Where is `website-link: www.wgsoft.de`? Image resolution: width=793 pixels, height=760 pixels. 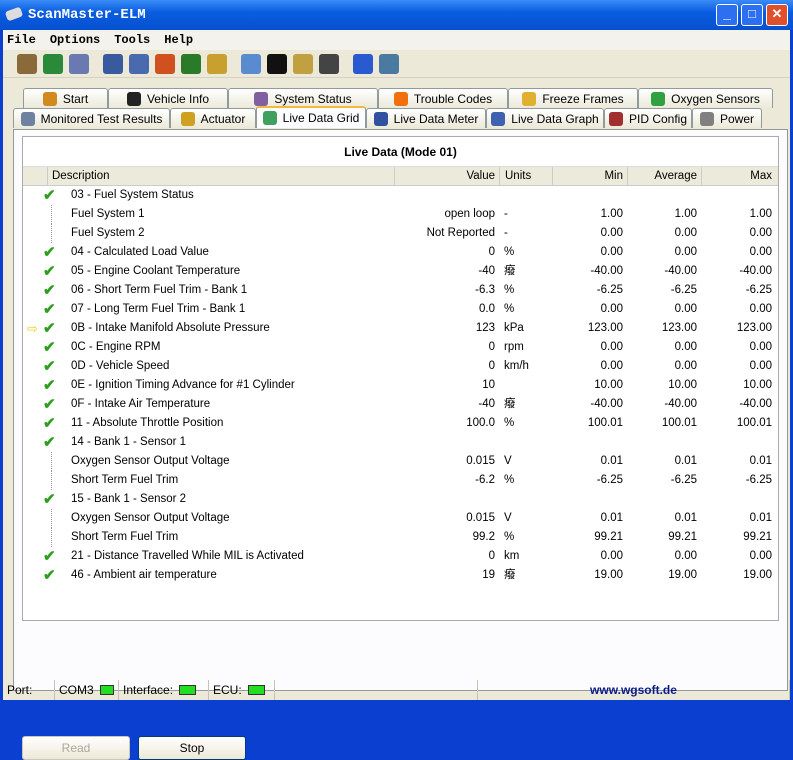 website-link: www.wgsoft.de is located at coordinates (634, 690).